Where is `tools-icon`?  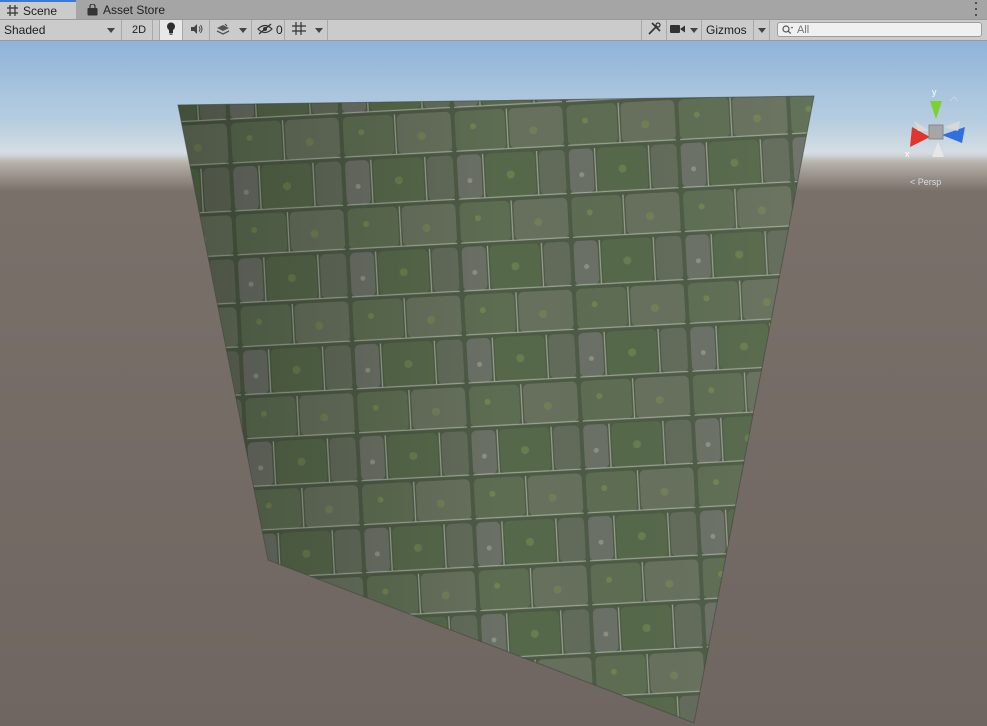 tools-icon is located at coordinates (654, 30).